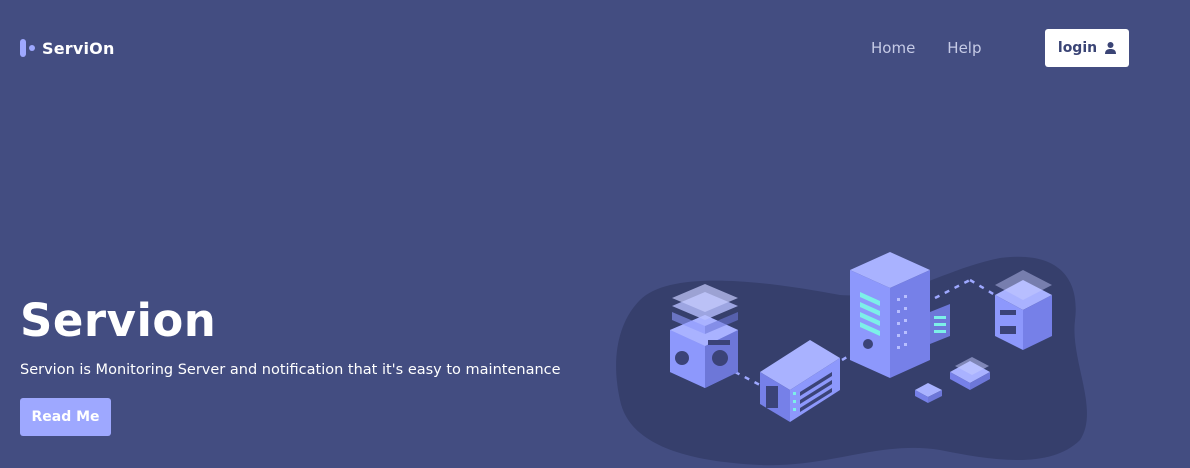 The image size is (1190, 468). I want to click on hero-title: Servion, so click(118, 320).